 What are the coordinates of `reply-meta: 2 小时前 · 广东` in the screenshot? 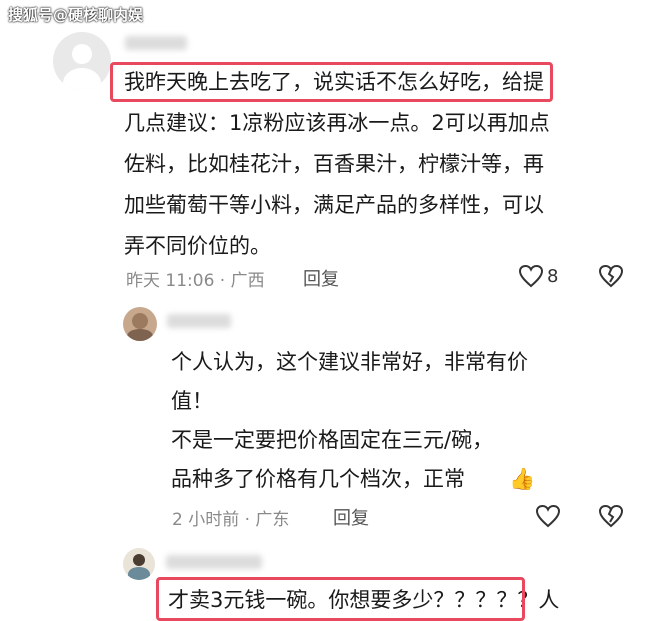 It's located at (231, 520).